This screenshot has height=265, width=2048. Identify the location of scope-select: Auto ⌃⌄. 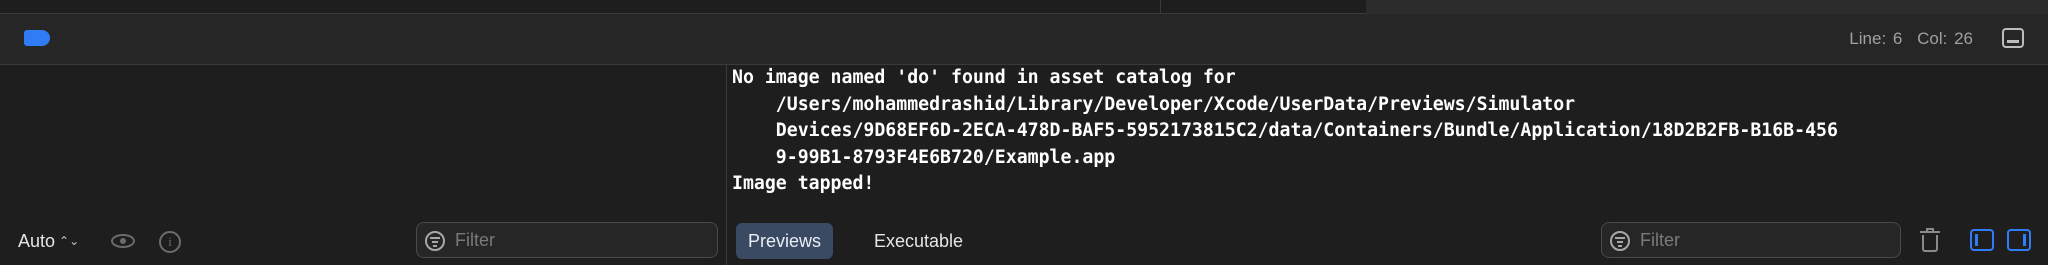
(48, 241).